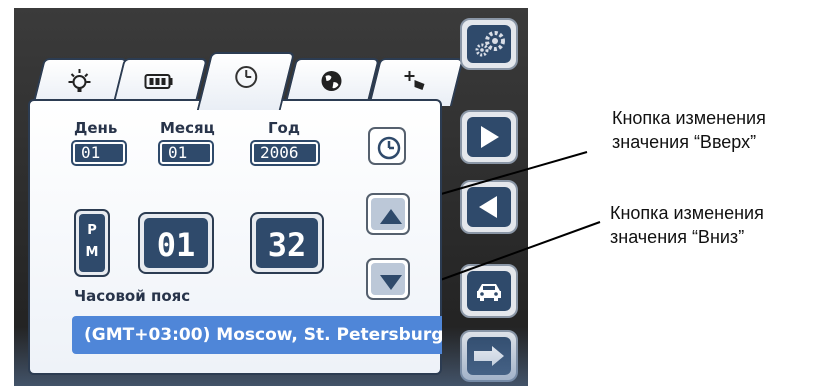 The height and width of the screenshot is (388, 820). I want to click on tab-clock, so click(246, 81).